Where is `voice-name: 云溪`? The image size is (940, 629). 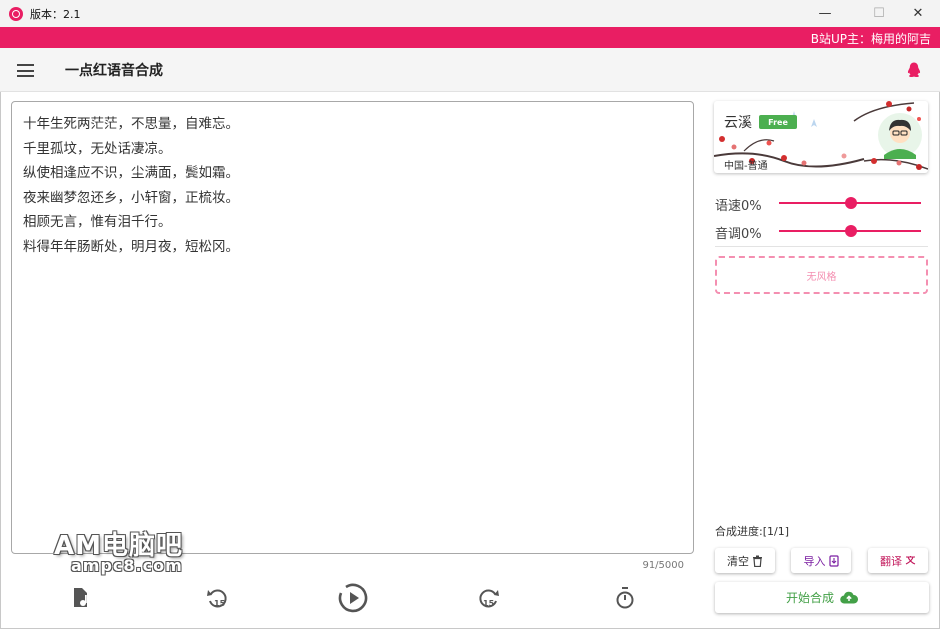 voice-name: 云溪 is located at coordinates (738, 123).